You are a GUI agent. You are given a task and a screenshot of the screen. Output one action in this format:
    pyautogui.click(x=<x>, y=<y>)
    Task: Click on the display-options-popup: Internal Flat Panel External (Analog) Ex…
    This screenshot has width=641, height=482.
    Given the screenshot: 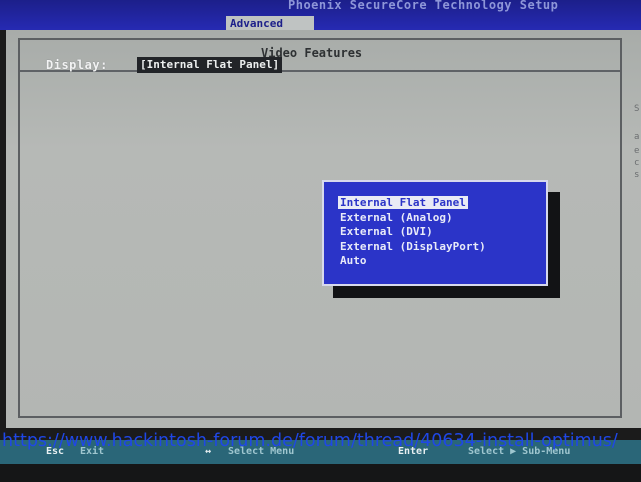 What is the action you would take?
    pyautogui.click(x=435, y=233)
    